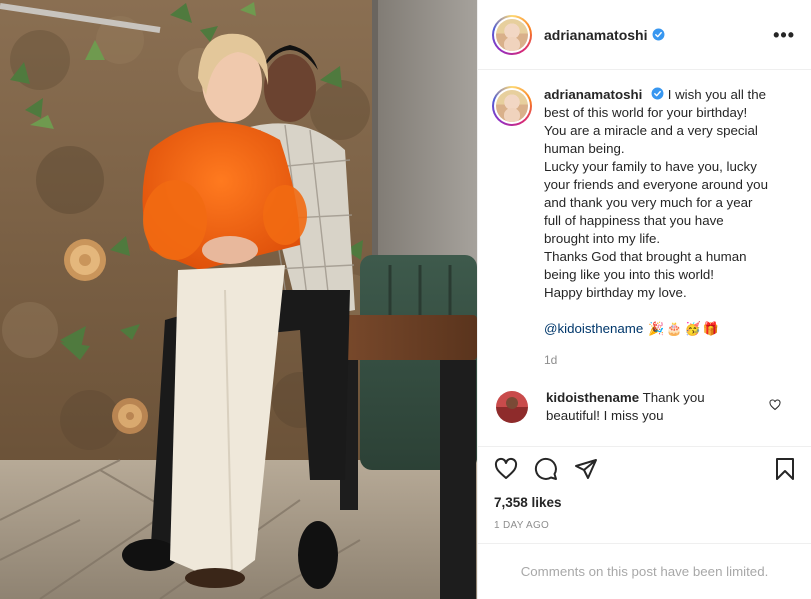  Describe the element at coordinates (775, 405) in the screenshot. I see `like-comment-heart-icon` at that location.